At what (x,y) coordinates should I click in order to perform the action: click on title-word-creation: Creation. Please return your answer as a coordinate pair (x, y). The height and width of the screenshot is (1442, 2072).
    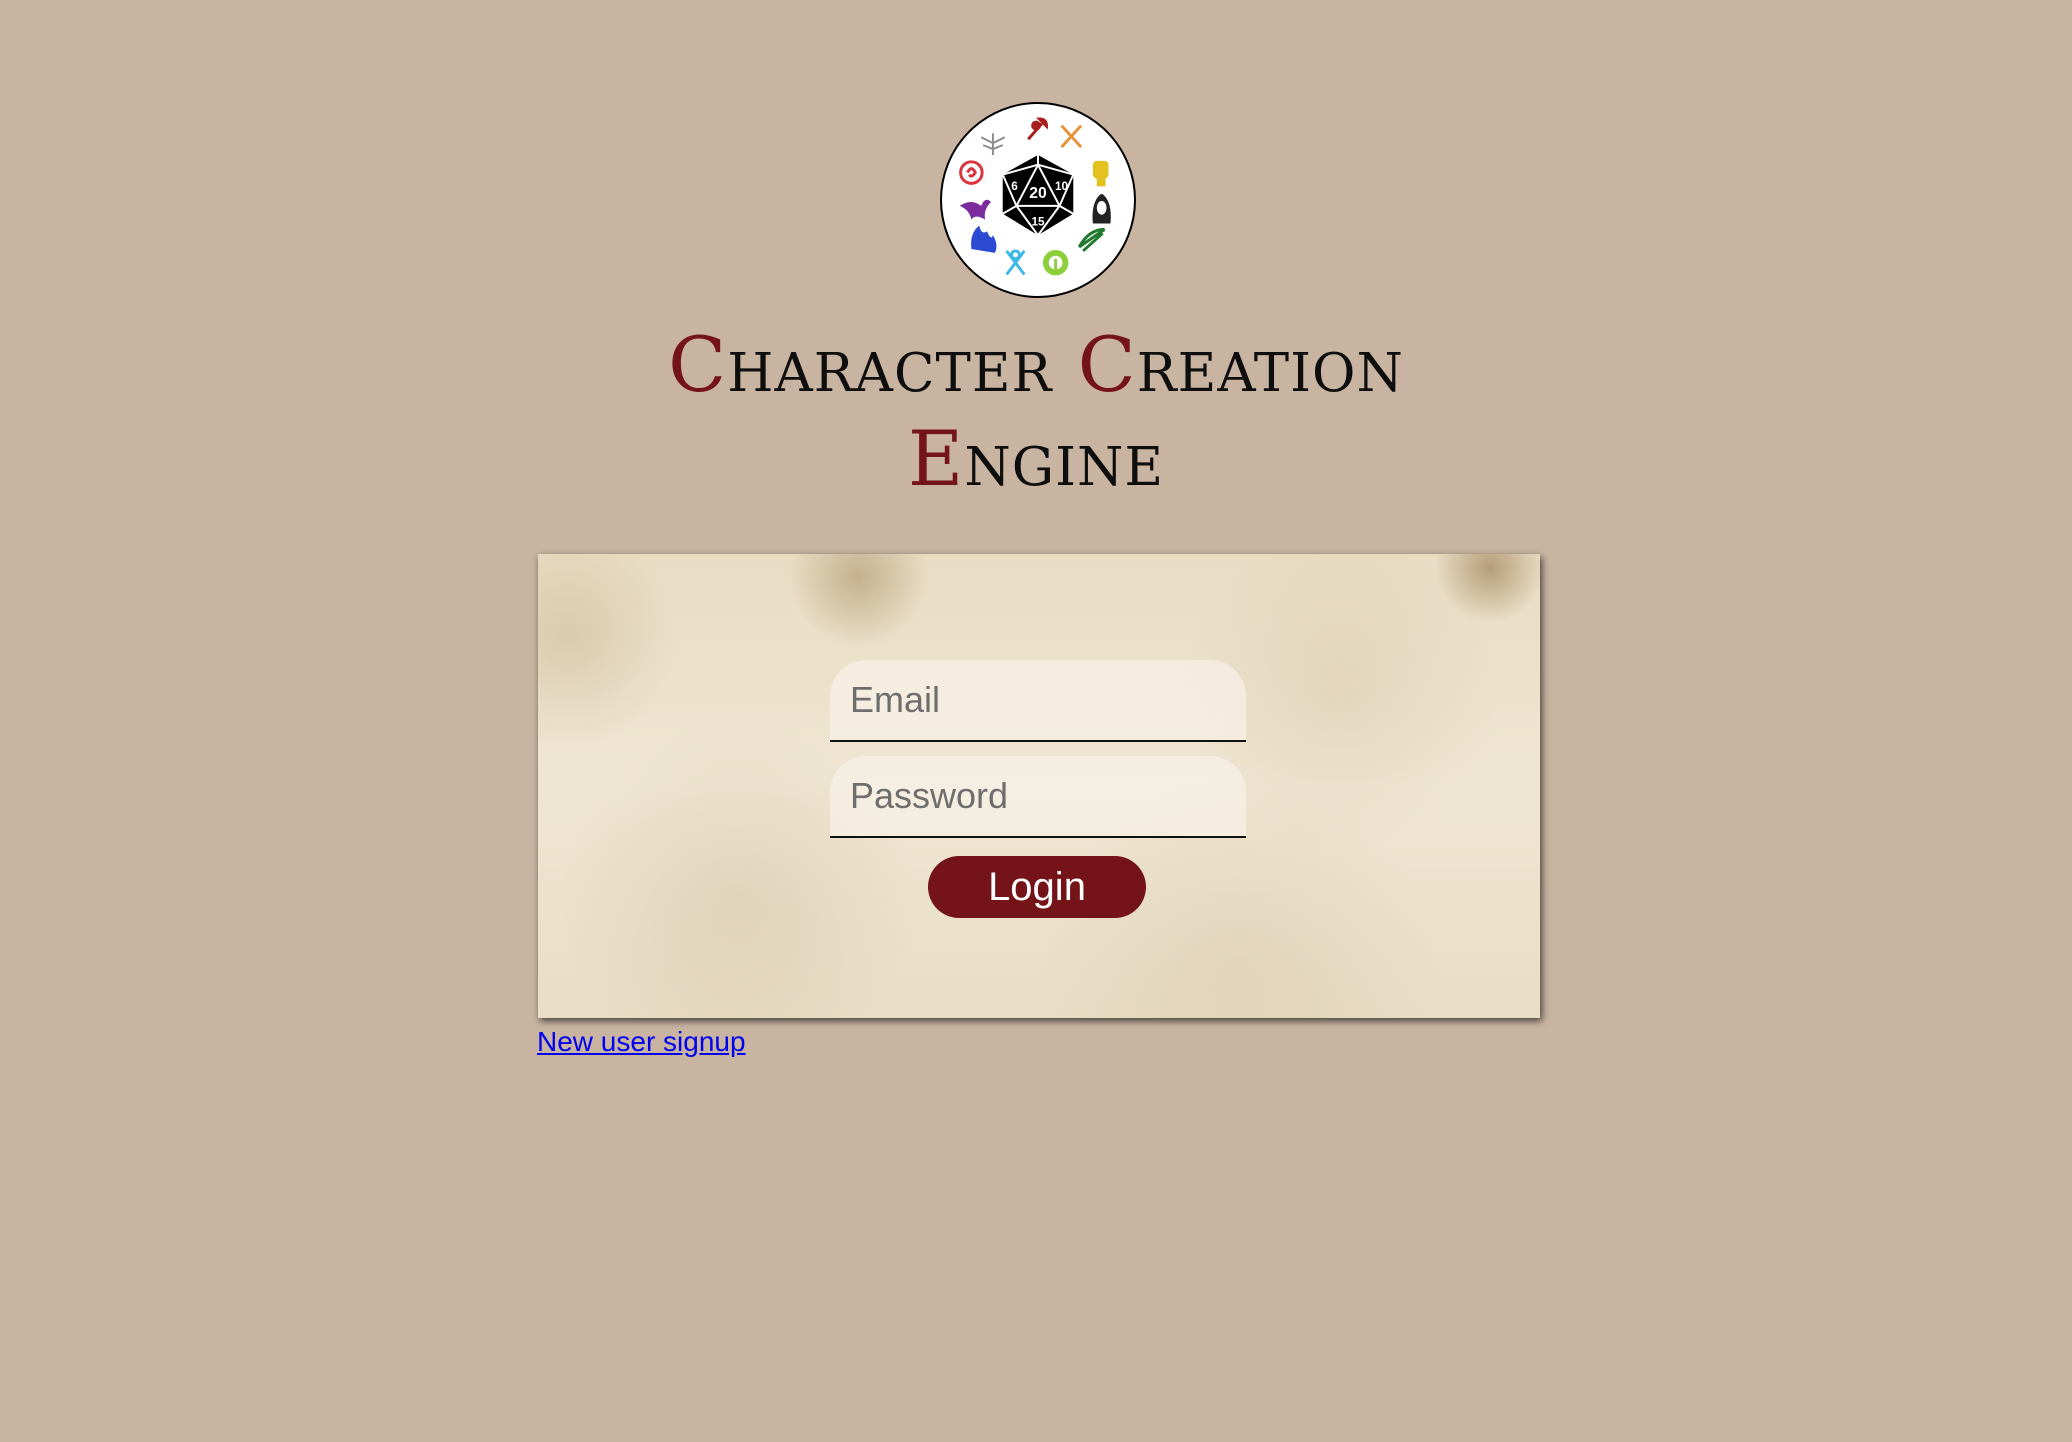
    Looking at the image, I should click on (1241, 364).